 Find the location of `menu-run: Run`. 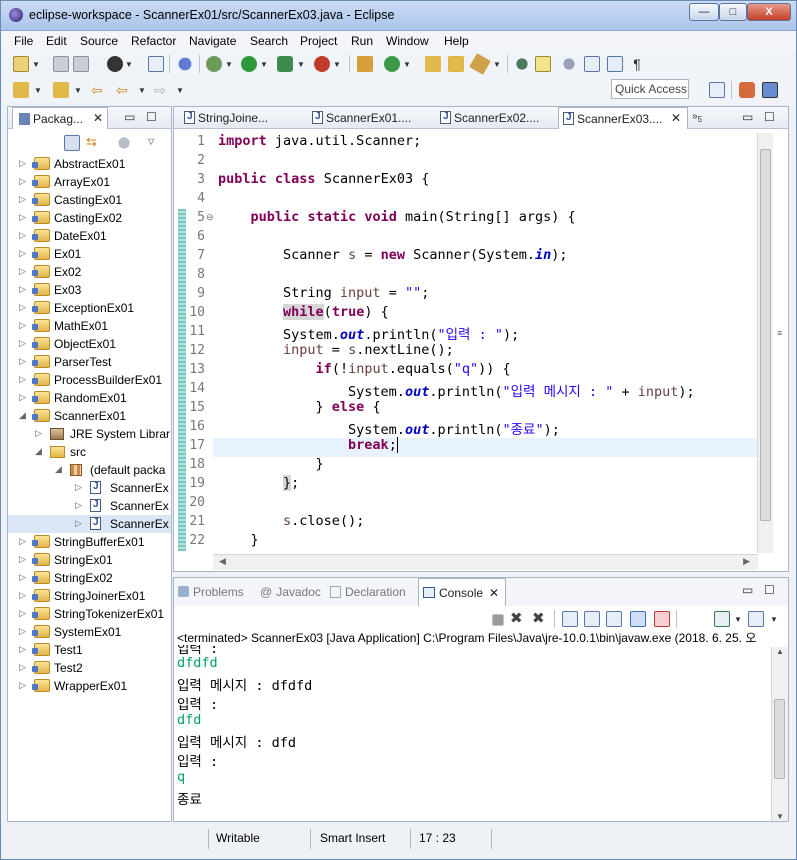

menu-run: Run is located at coordinates (362, 41).